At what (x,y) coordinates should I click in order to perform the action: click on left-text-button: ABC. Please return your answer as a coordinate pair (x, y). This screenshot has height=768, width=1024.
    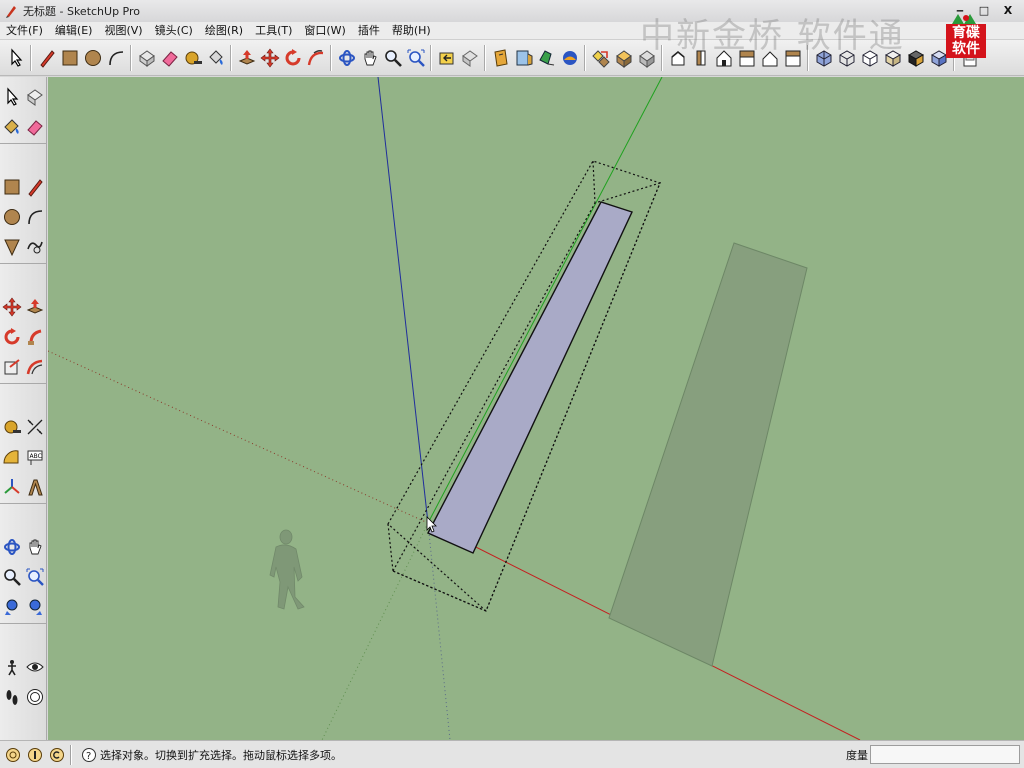
    Looking at the image, I should click on (34, 457).